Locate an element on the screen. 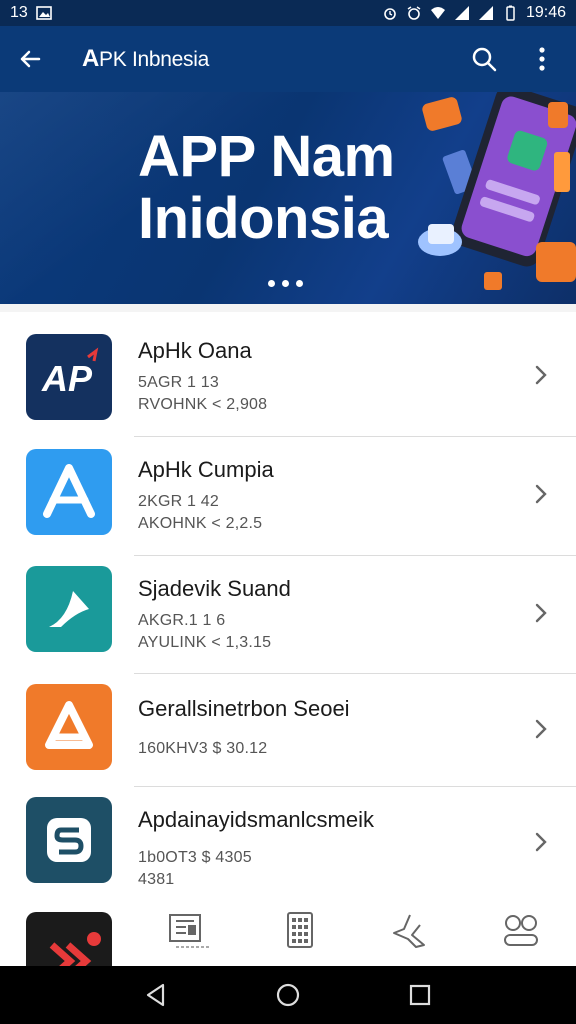 This screenshot has width=576, height=1024. status-bar: 13 19:46 is located at coordinates (288, 13).